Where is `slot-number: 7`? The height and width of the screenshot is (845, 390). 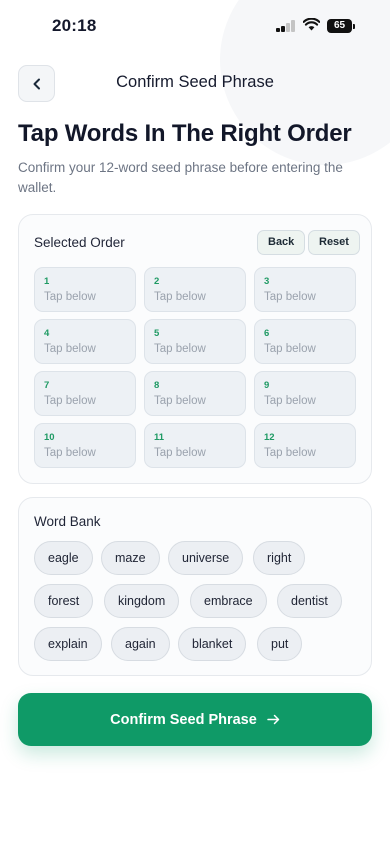 slot-number: 7 is located at coordinates (47, 385).